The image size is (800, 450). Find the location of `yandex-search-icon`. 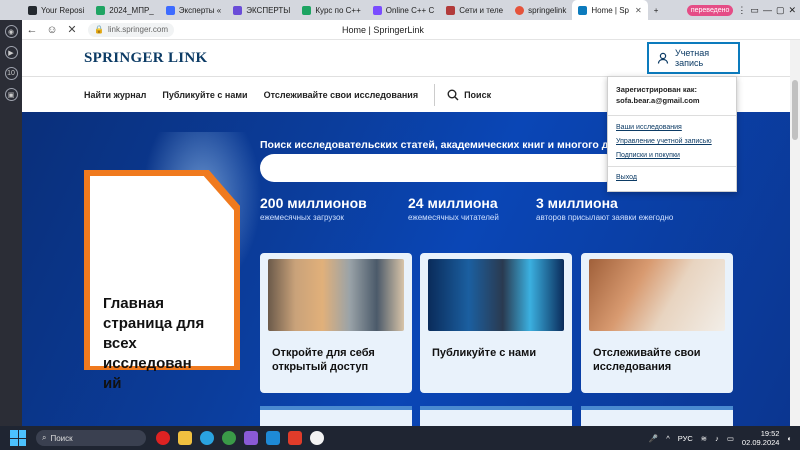

yandex-search-icon is located at coordinates (520, 10).